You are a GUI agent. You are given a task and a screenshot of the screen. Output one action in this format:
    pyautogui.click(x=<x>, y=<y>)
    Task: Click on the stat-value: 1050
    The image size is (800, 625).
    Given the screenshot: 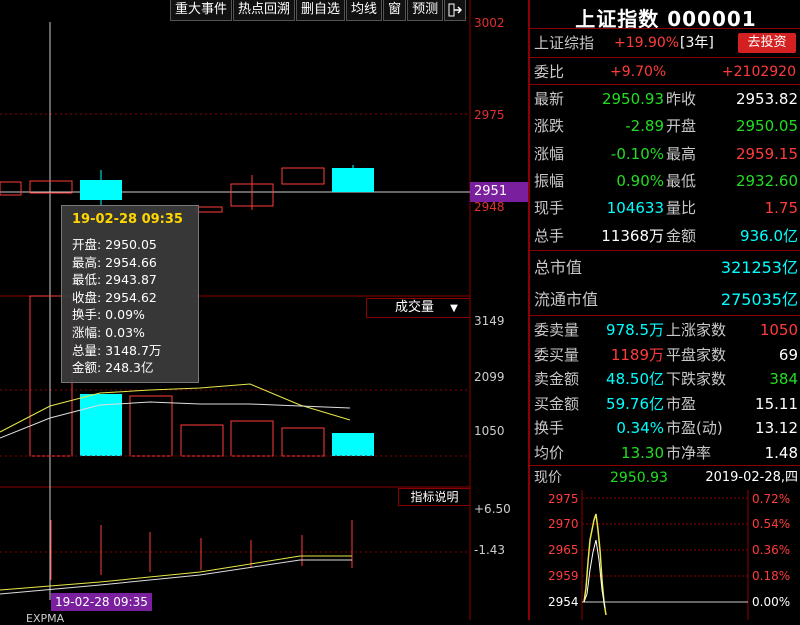 What is the action you would take?
    pyautogui.click(x=778, y=330)
    